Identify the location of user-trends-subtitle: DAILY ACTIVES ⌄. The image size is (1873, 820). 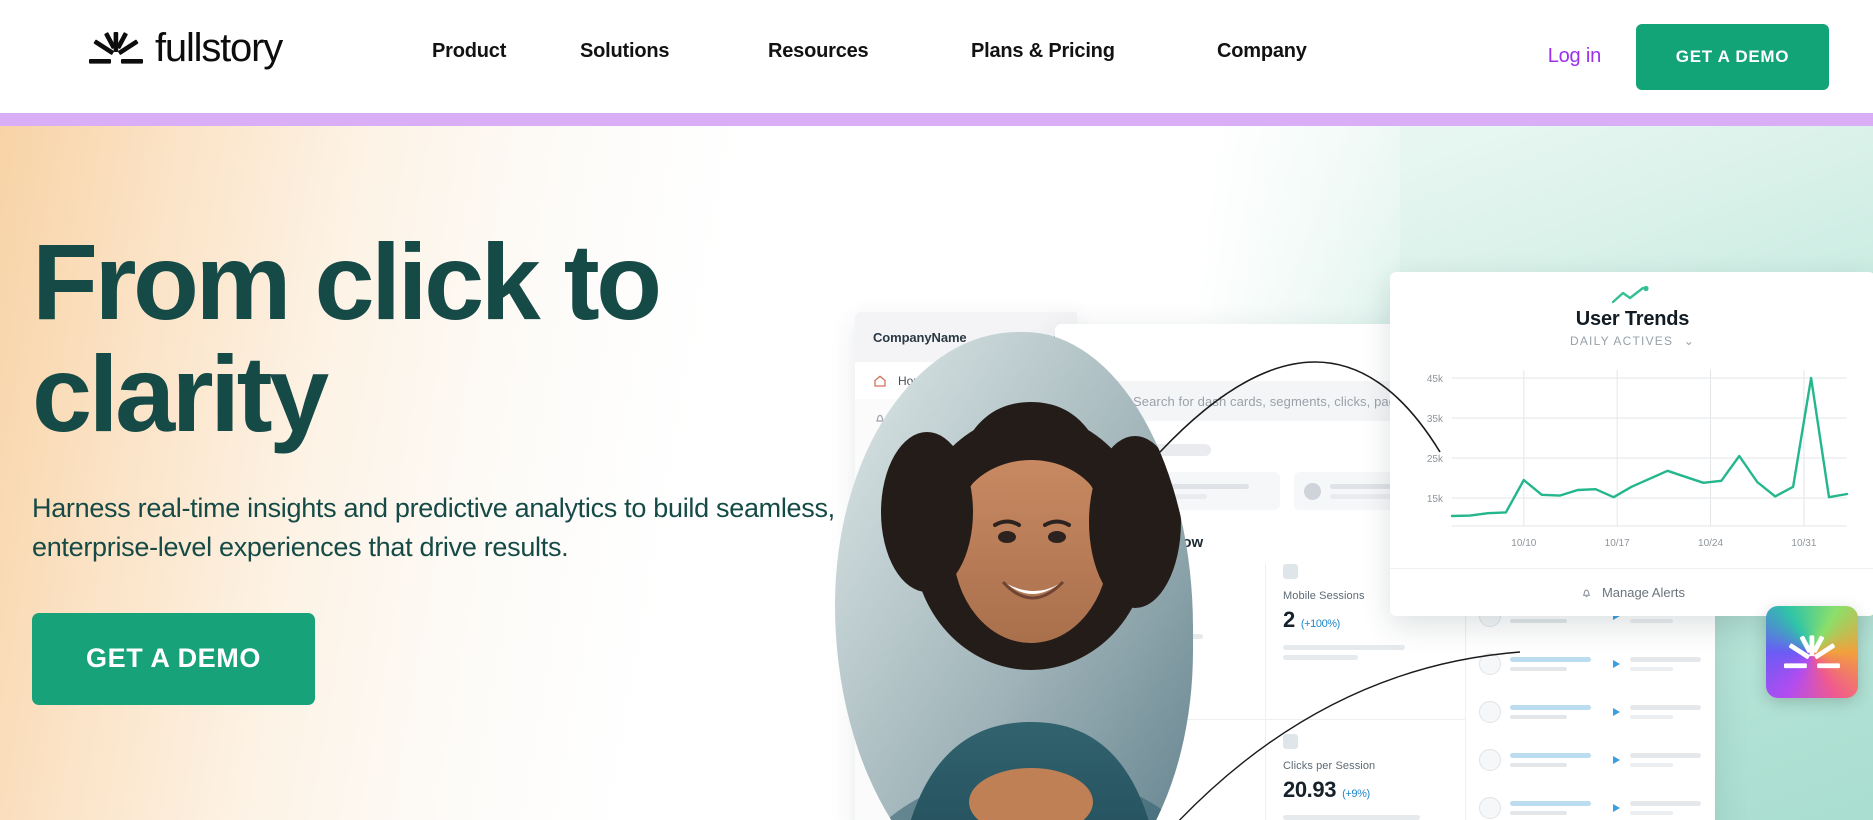
(1631, 341).